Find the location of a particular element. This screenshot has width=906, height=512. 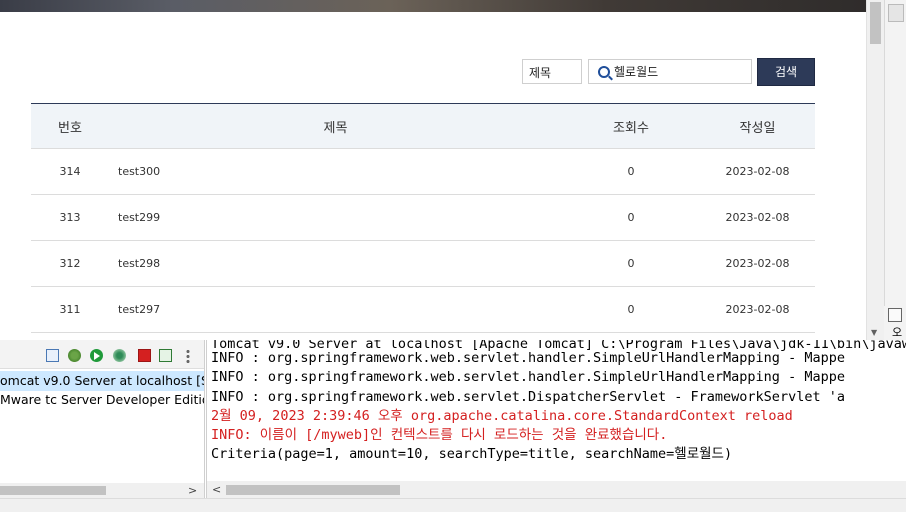

servers-toolbar is located at coordinates (102, 354).